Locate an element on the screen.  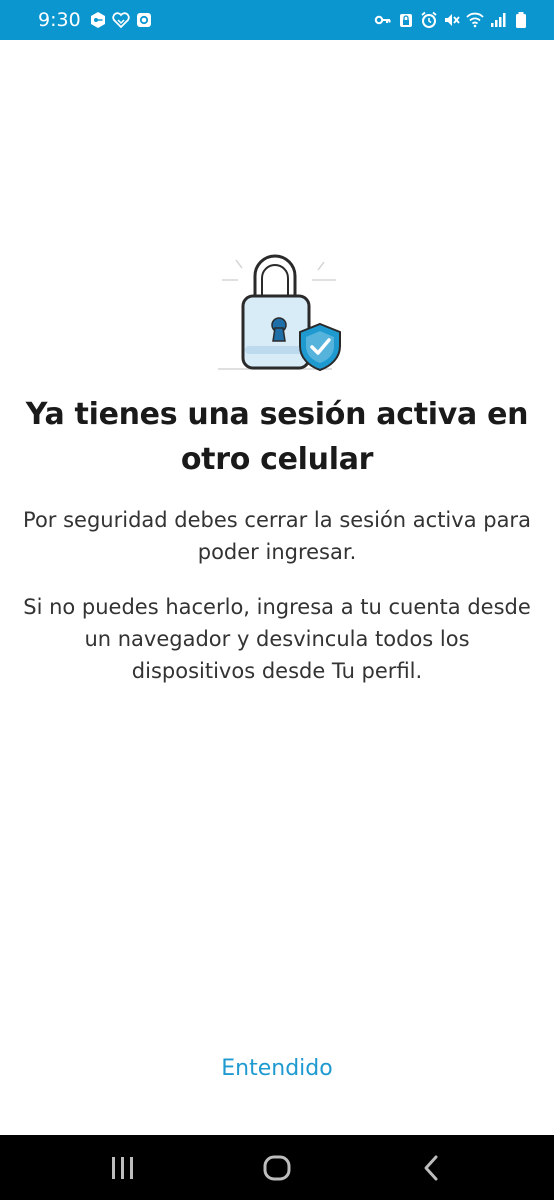
status-right-icons is located at coordinates (452, 20).